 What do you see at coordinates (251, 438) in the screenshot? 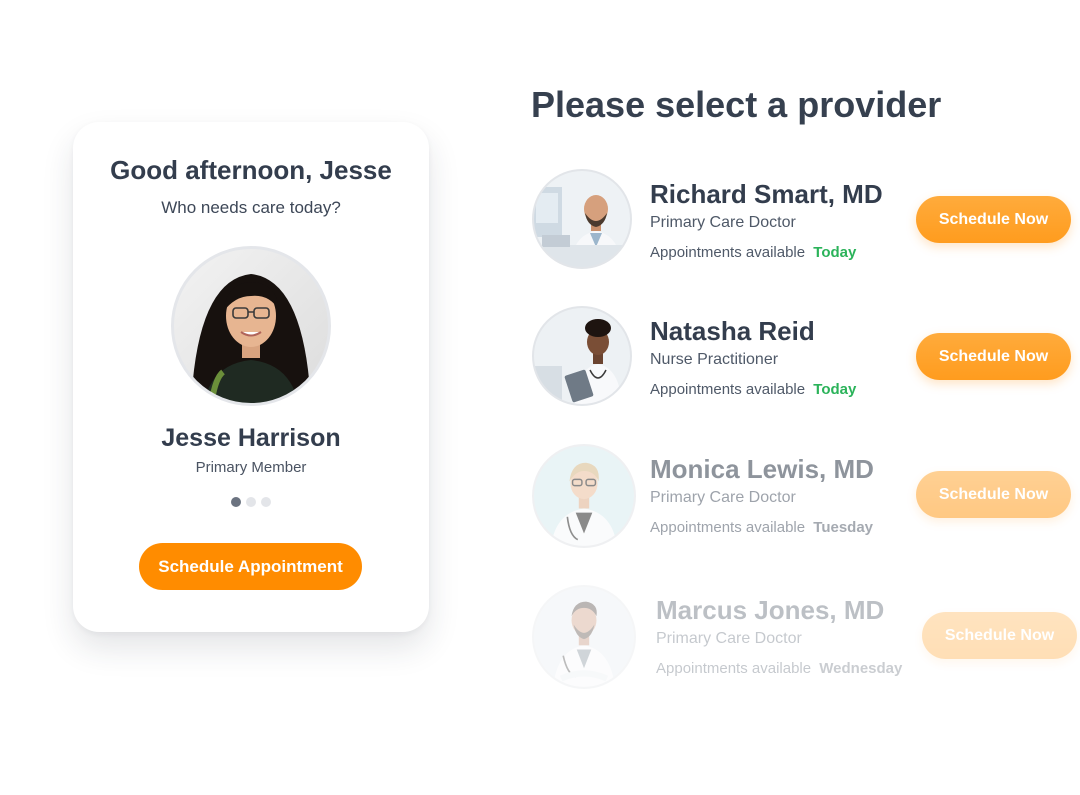
I see `member-name: Jesse Harrison` at bounding box center [251, 438].